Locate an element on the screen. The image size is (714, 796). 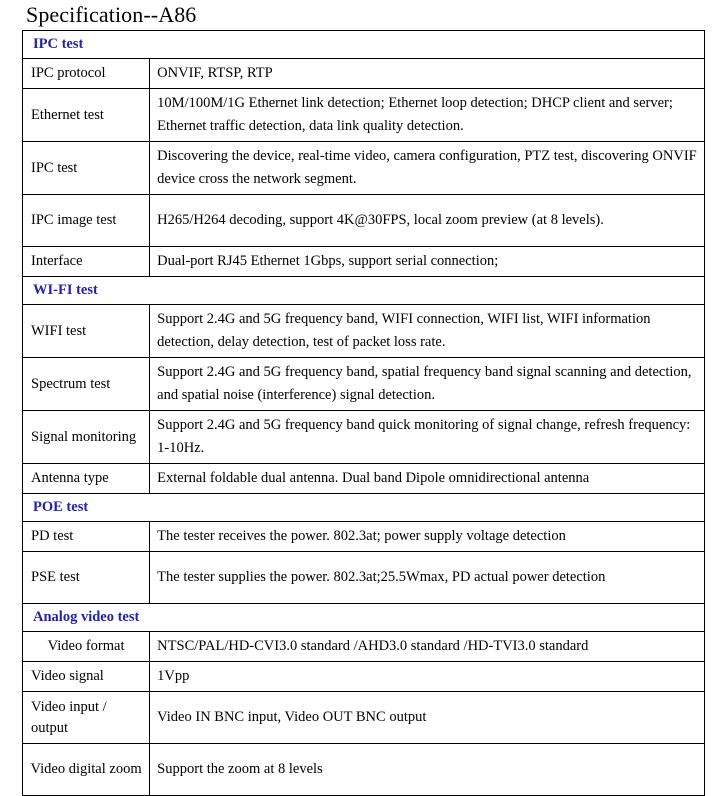
parameter-label: IPC test is located at coordinates (54, 167).